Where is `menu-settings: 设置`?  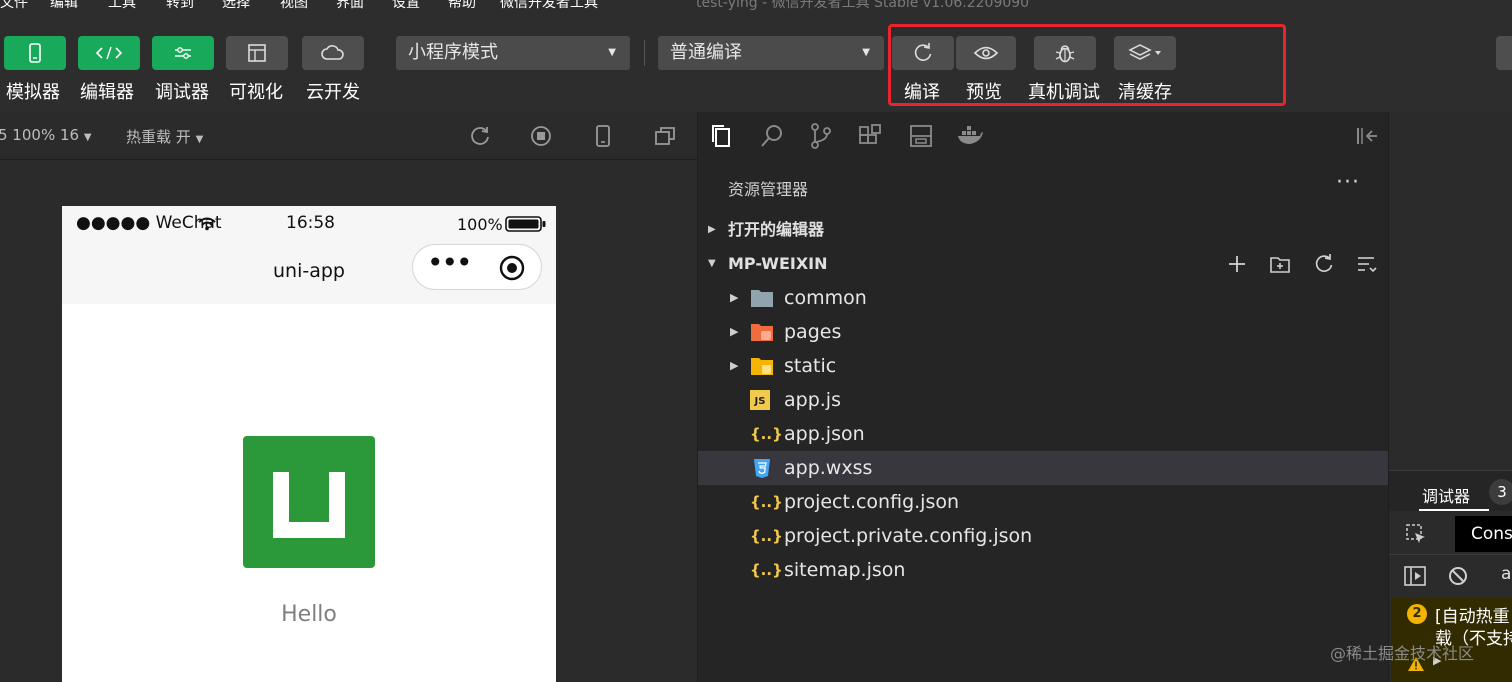 menu-settings: 设置 is located at coordinates (406, 6).